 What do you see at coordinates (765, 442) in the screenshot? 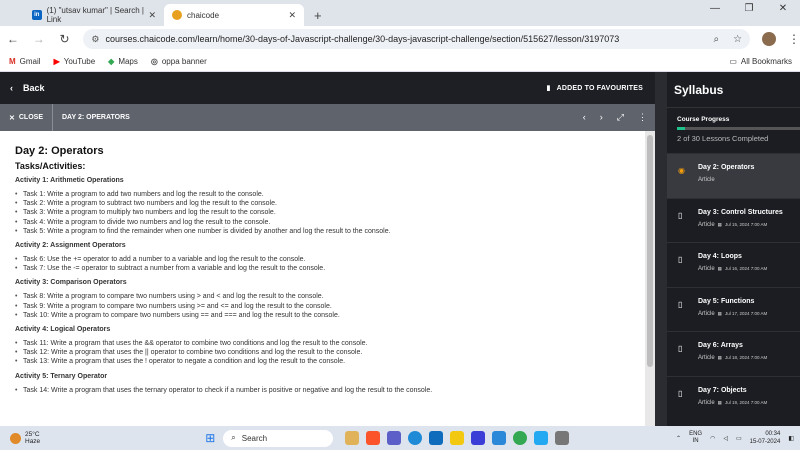
I see `clock-date: 15-07-2024` at bounding box center [765, 442].